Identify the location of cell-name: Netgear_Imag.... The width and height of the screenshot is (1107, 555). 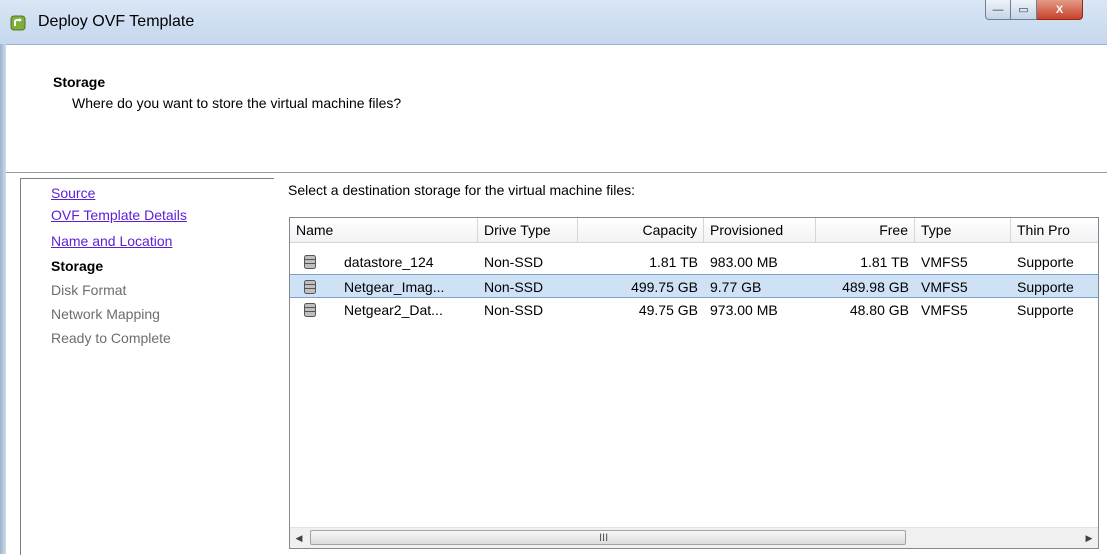
(394, 287).